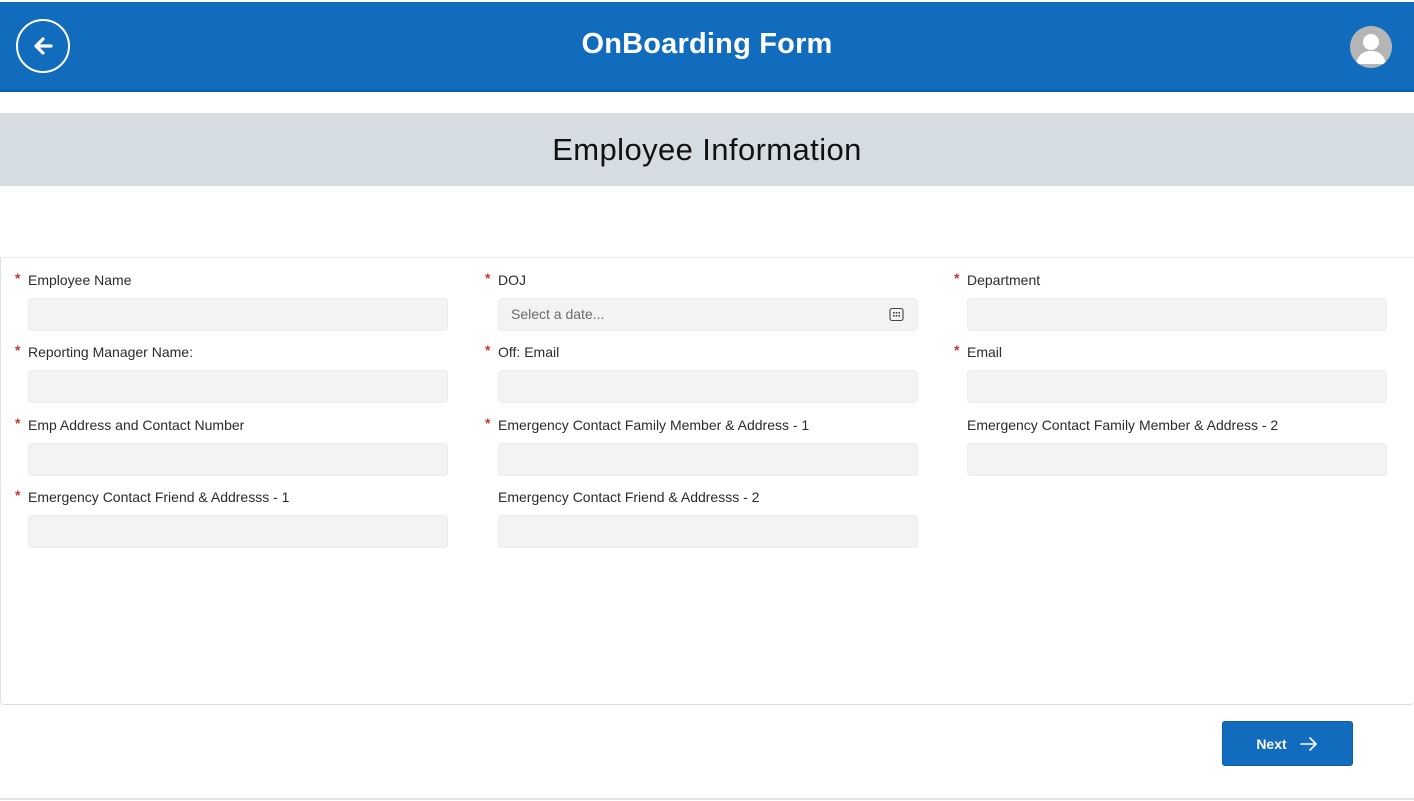 This screenshot has width=1414, height=801. I want to click on header-bar: OnBoarding Form, so click(707, 47).